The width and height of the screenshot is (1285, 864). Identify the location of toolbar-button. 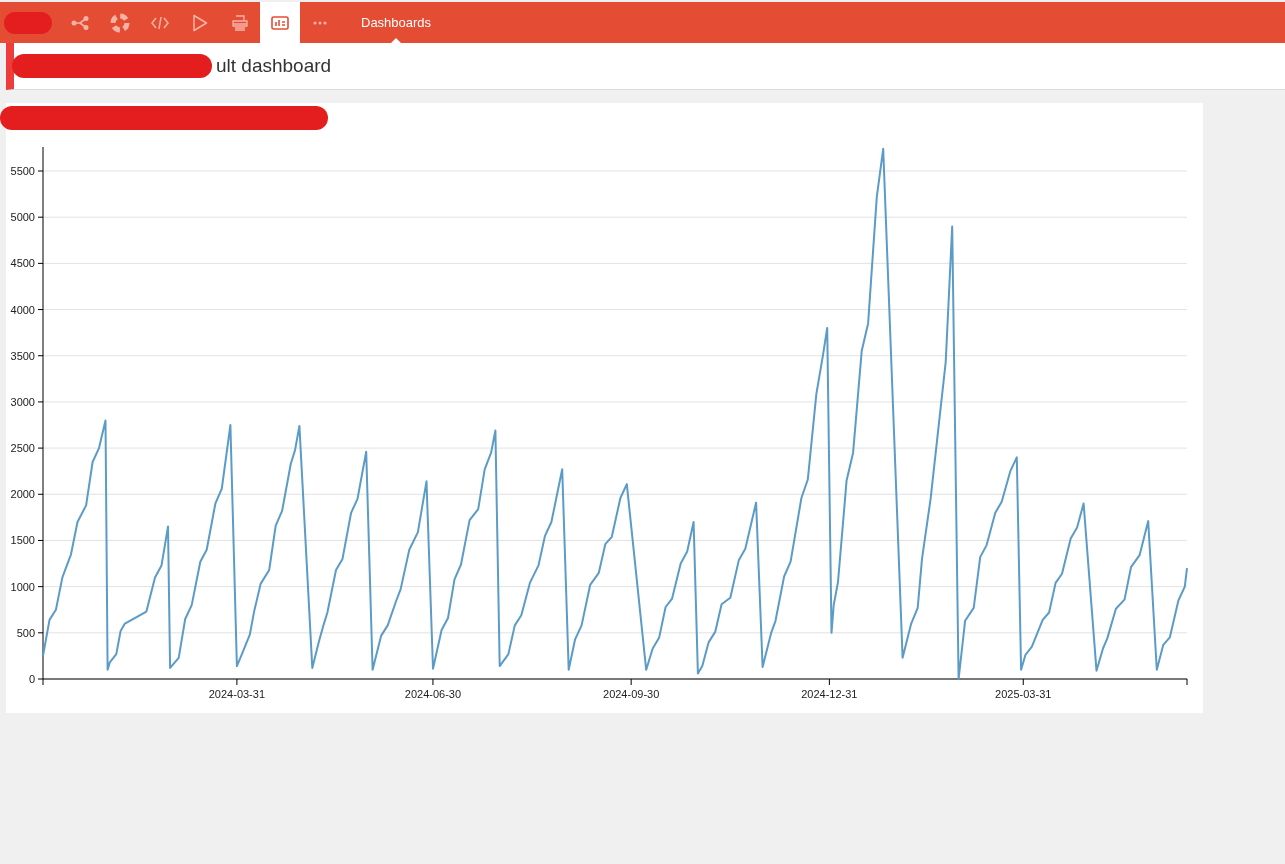
(280, 22).